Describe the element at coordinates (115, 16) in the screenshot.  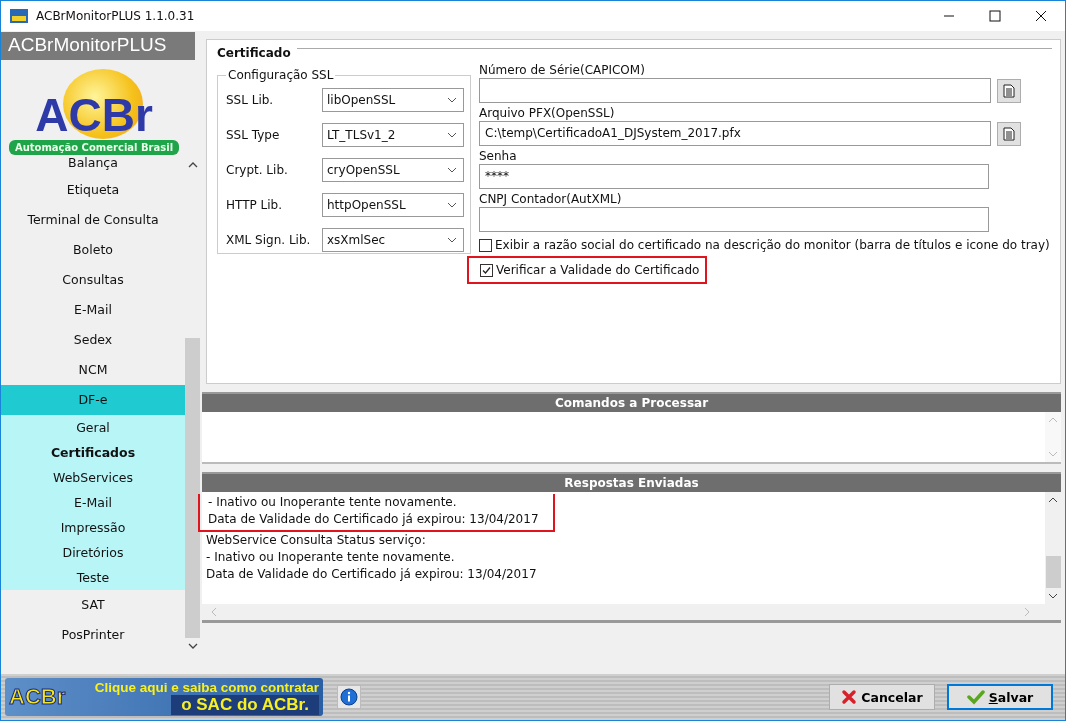
I see `window-title: ACBrMonitorPLUS 1.1.0.31` at that location.